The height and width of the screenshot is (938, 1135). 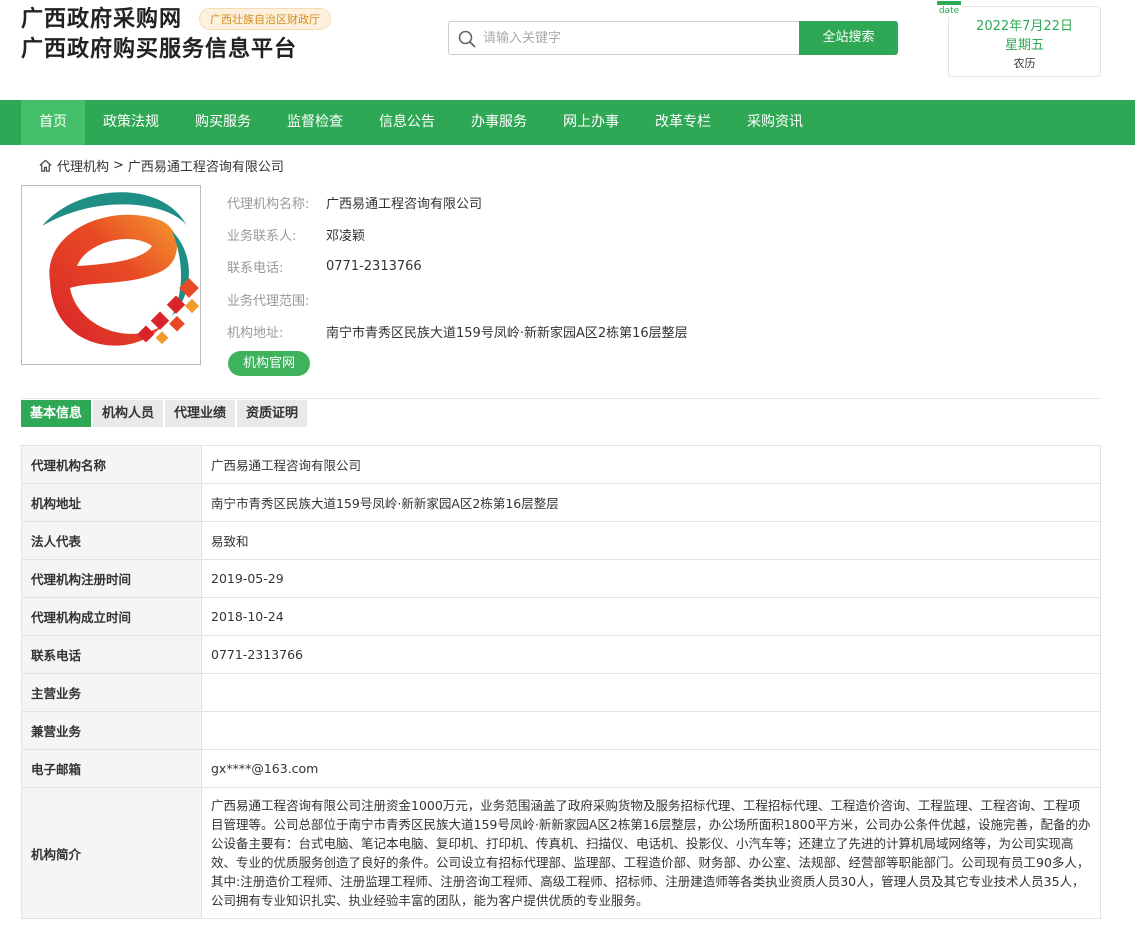 What do you see at coordinates (83, 165) in the screenshot?
I see `breadcrumb-parent: 代理机构` at bounding box center [83, 165].